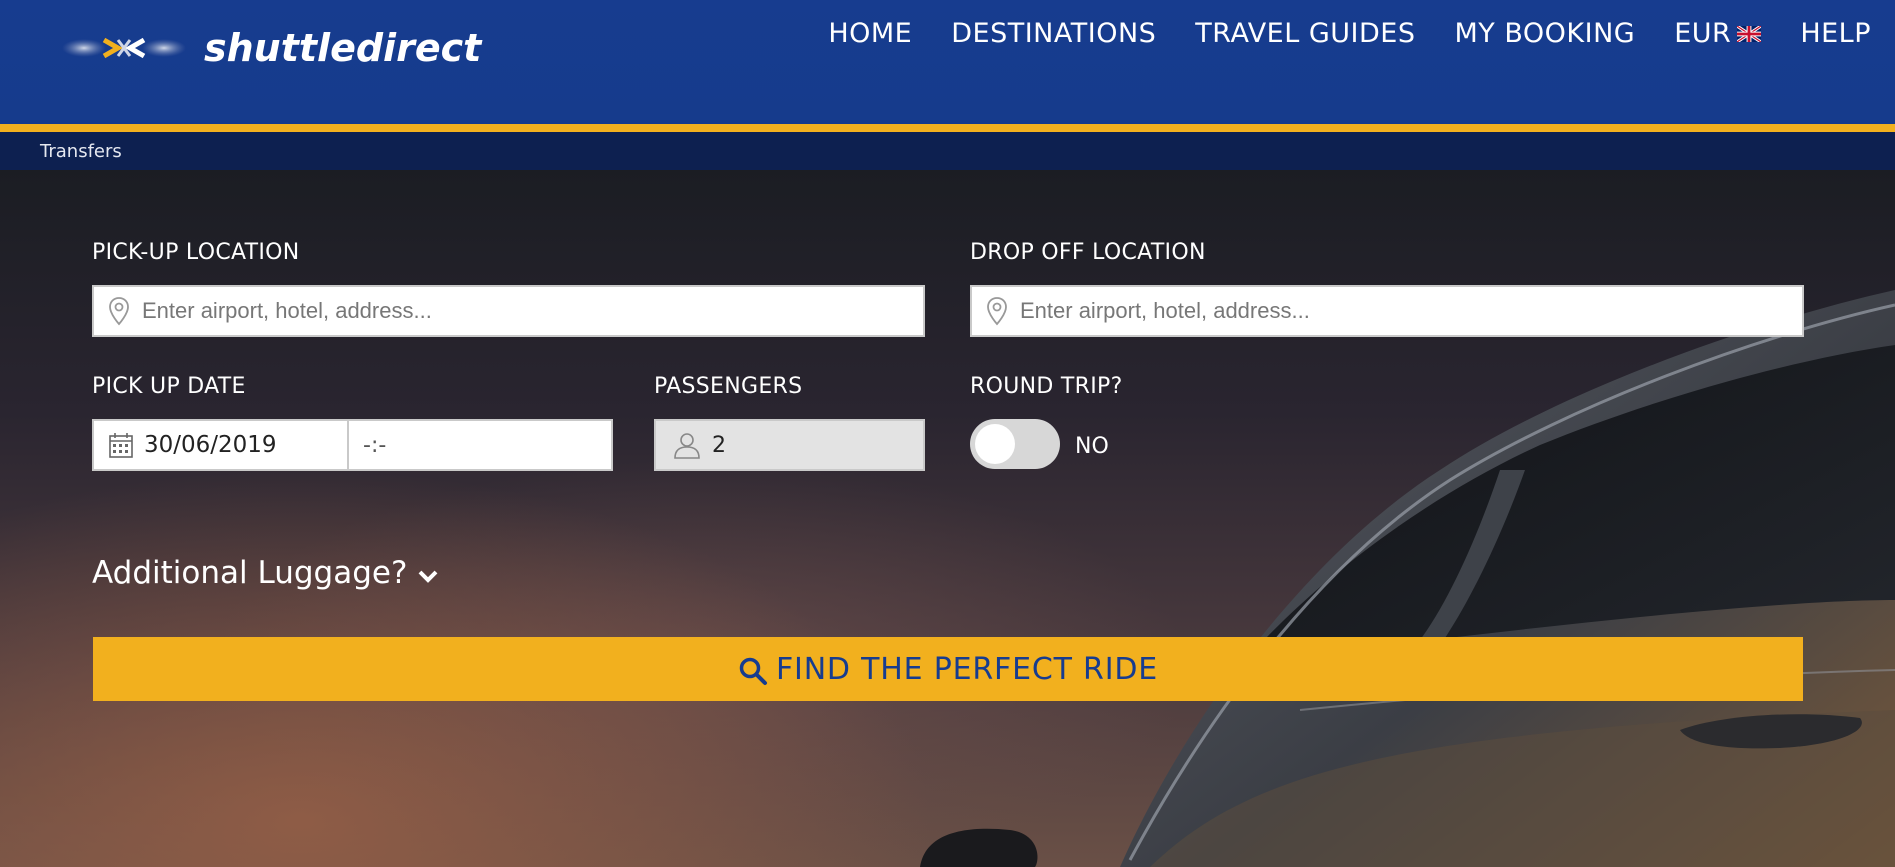 The image size is (1895, 867). I want to click on pickup-date-value: 30/06/2019, so click(210, 445).